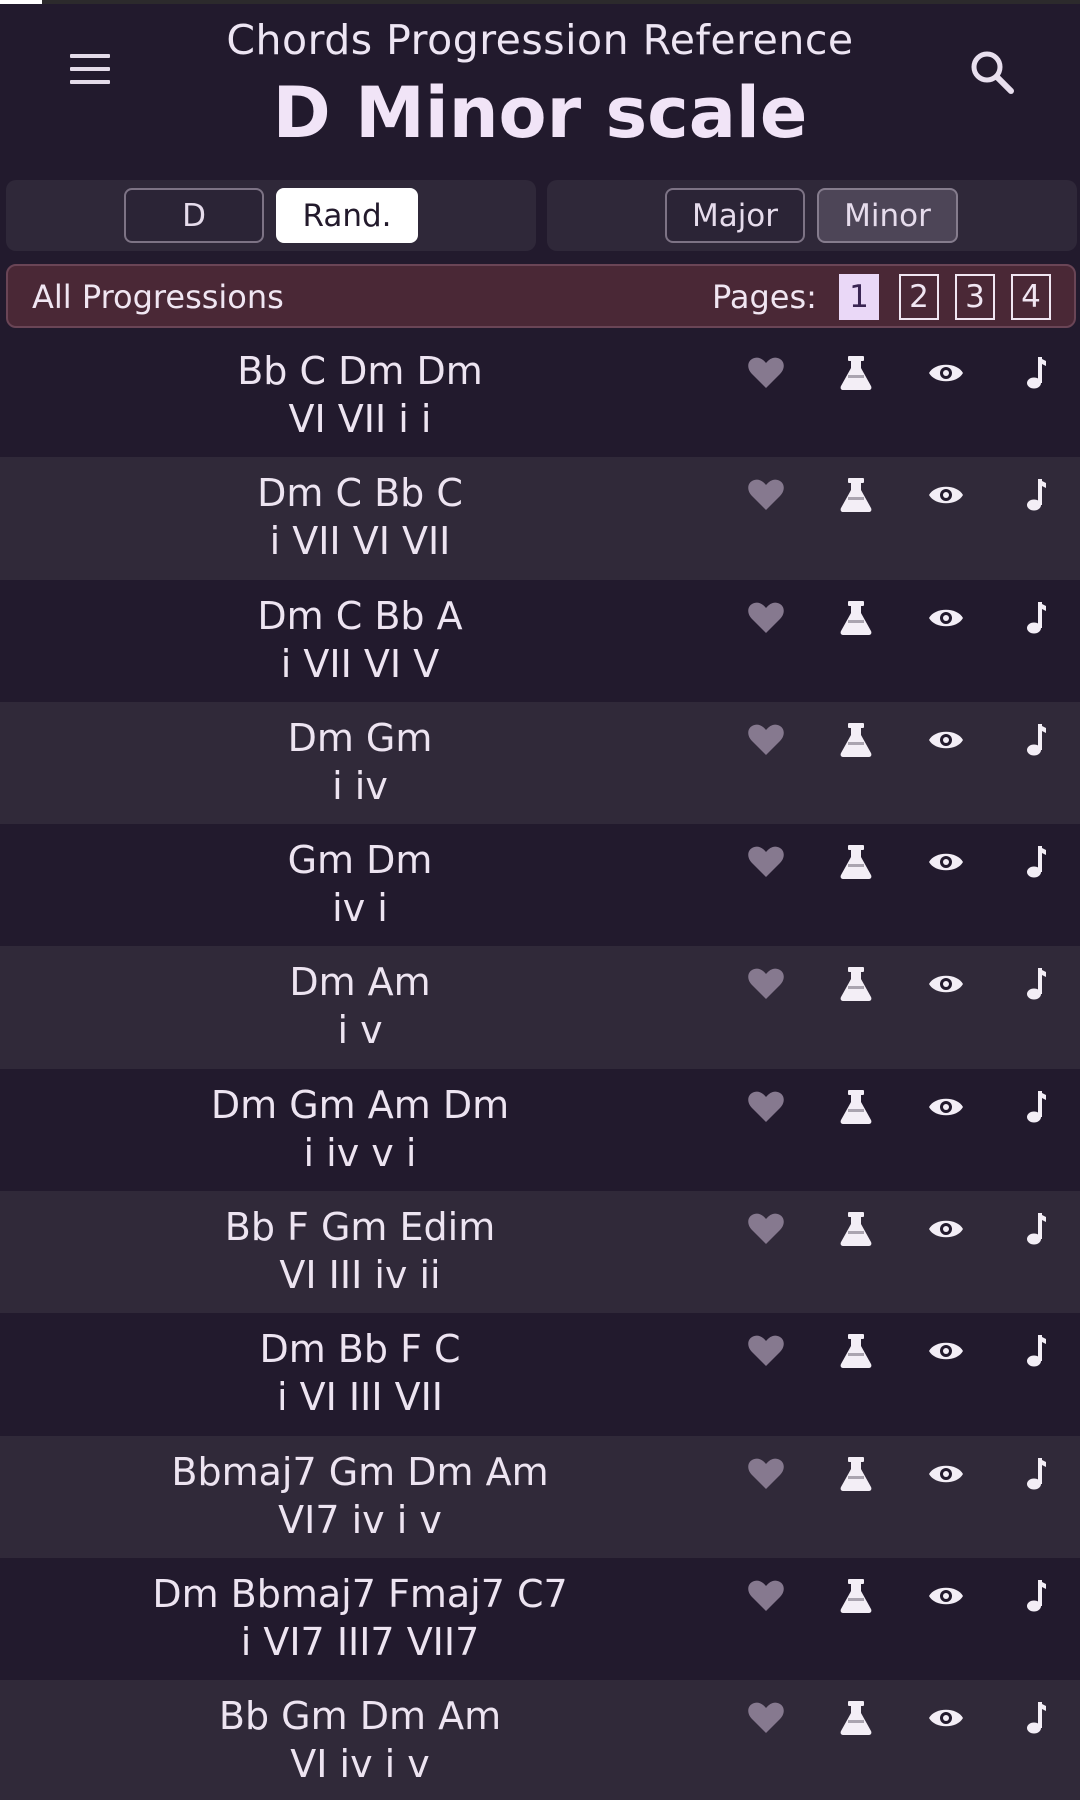  What do you see at coordinates (540, 885) in the screenshot?
I see `progression-row: Gm Dm iv i` at bounding box center [540, 885].